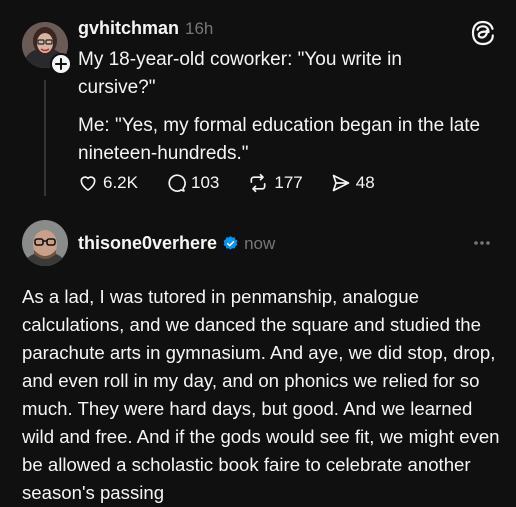 This screenshot has width=516, height=507. What do you see at coordinates (483, 33) in the screenshot?
I see `threads-logo-icon` at bounding box center [483, 33].